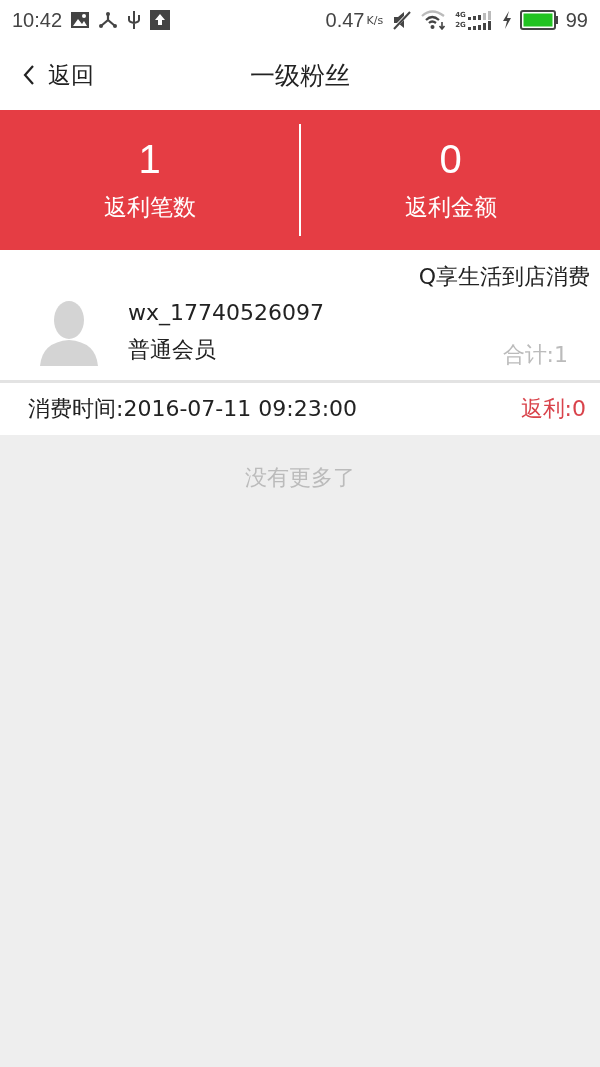 This screenshot has height=1067, width=600. I want to click on network-speed: 0.47, so click(345, 20).